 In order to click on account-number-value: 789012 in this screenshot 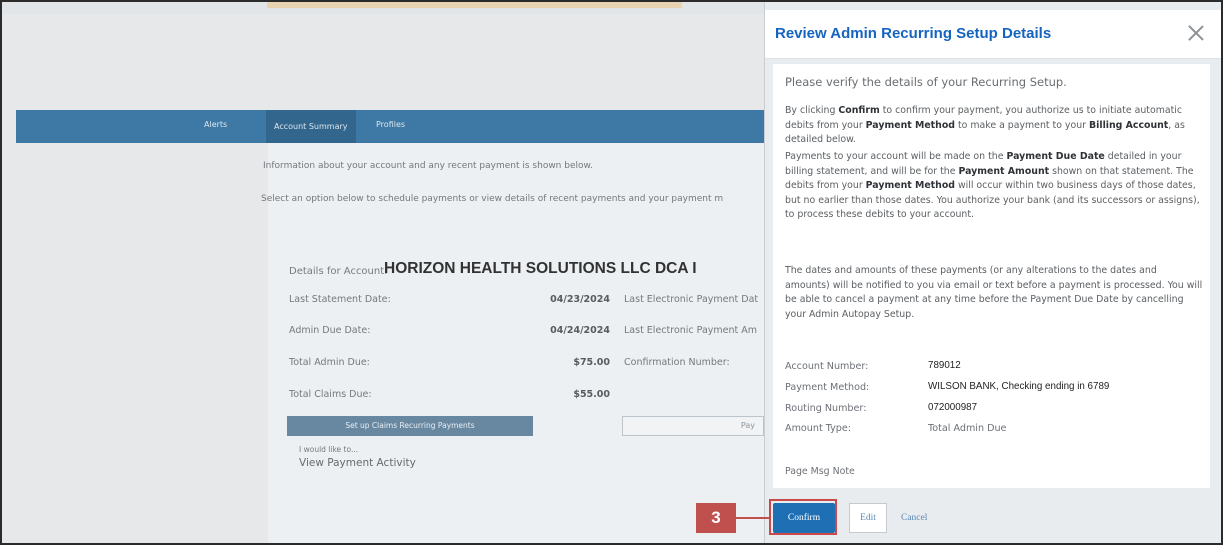, I will do `click(944, 365)`.